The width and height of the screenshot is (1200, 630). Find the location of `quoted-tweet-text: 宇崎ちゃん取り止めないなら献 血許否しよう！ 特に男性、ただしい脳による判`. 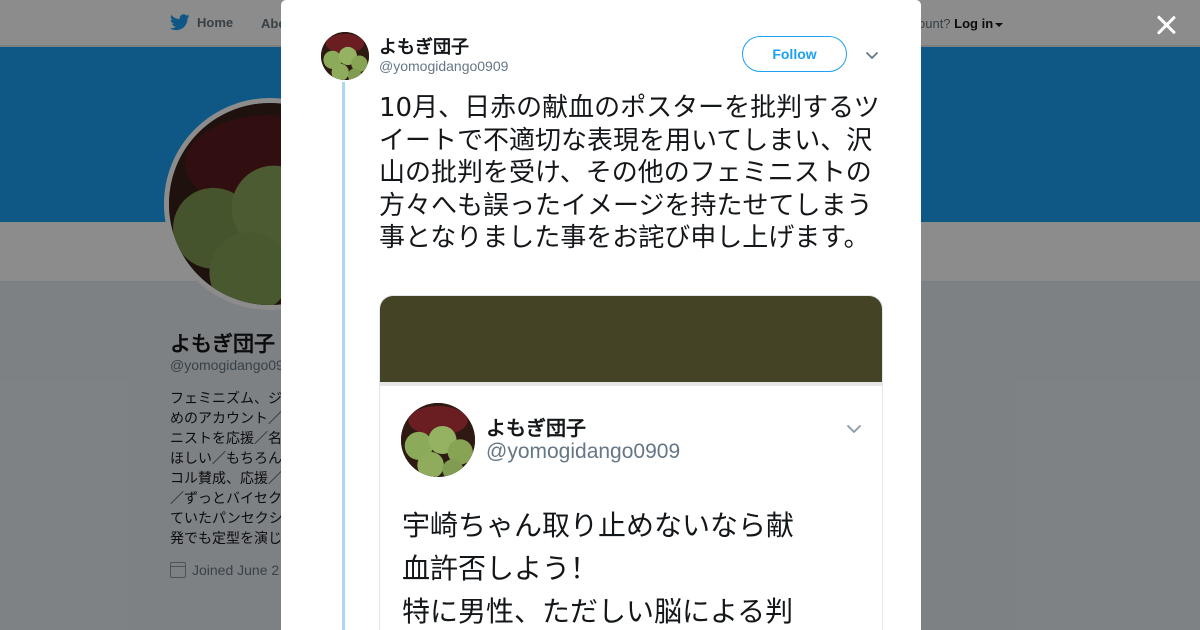

quoted-tweet-text: 宇崎ちゃん取り止めないなら献 血許否しよう！ 特に男性、ただしい脳による判 is located at coordinates (637, 567).